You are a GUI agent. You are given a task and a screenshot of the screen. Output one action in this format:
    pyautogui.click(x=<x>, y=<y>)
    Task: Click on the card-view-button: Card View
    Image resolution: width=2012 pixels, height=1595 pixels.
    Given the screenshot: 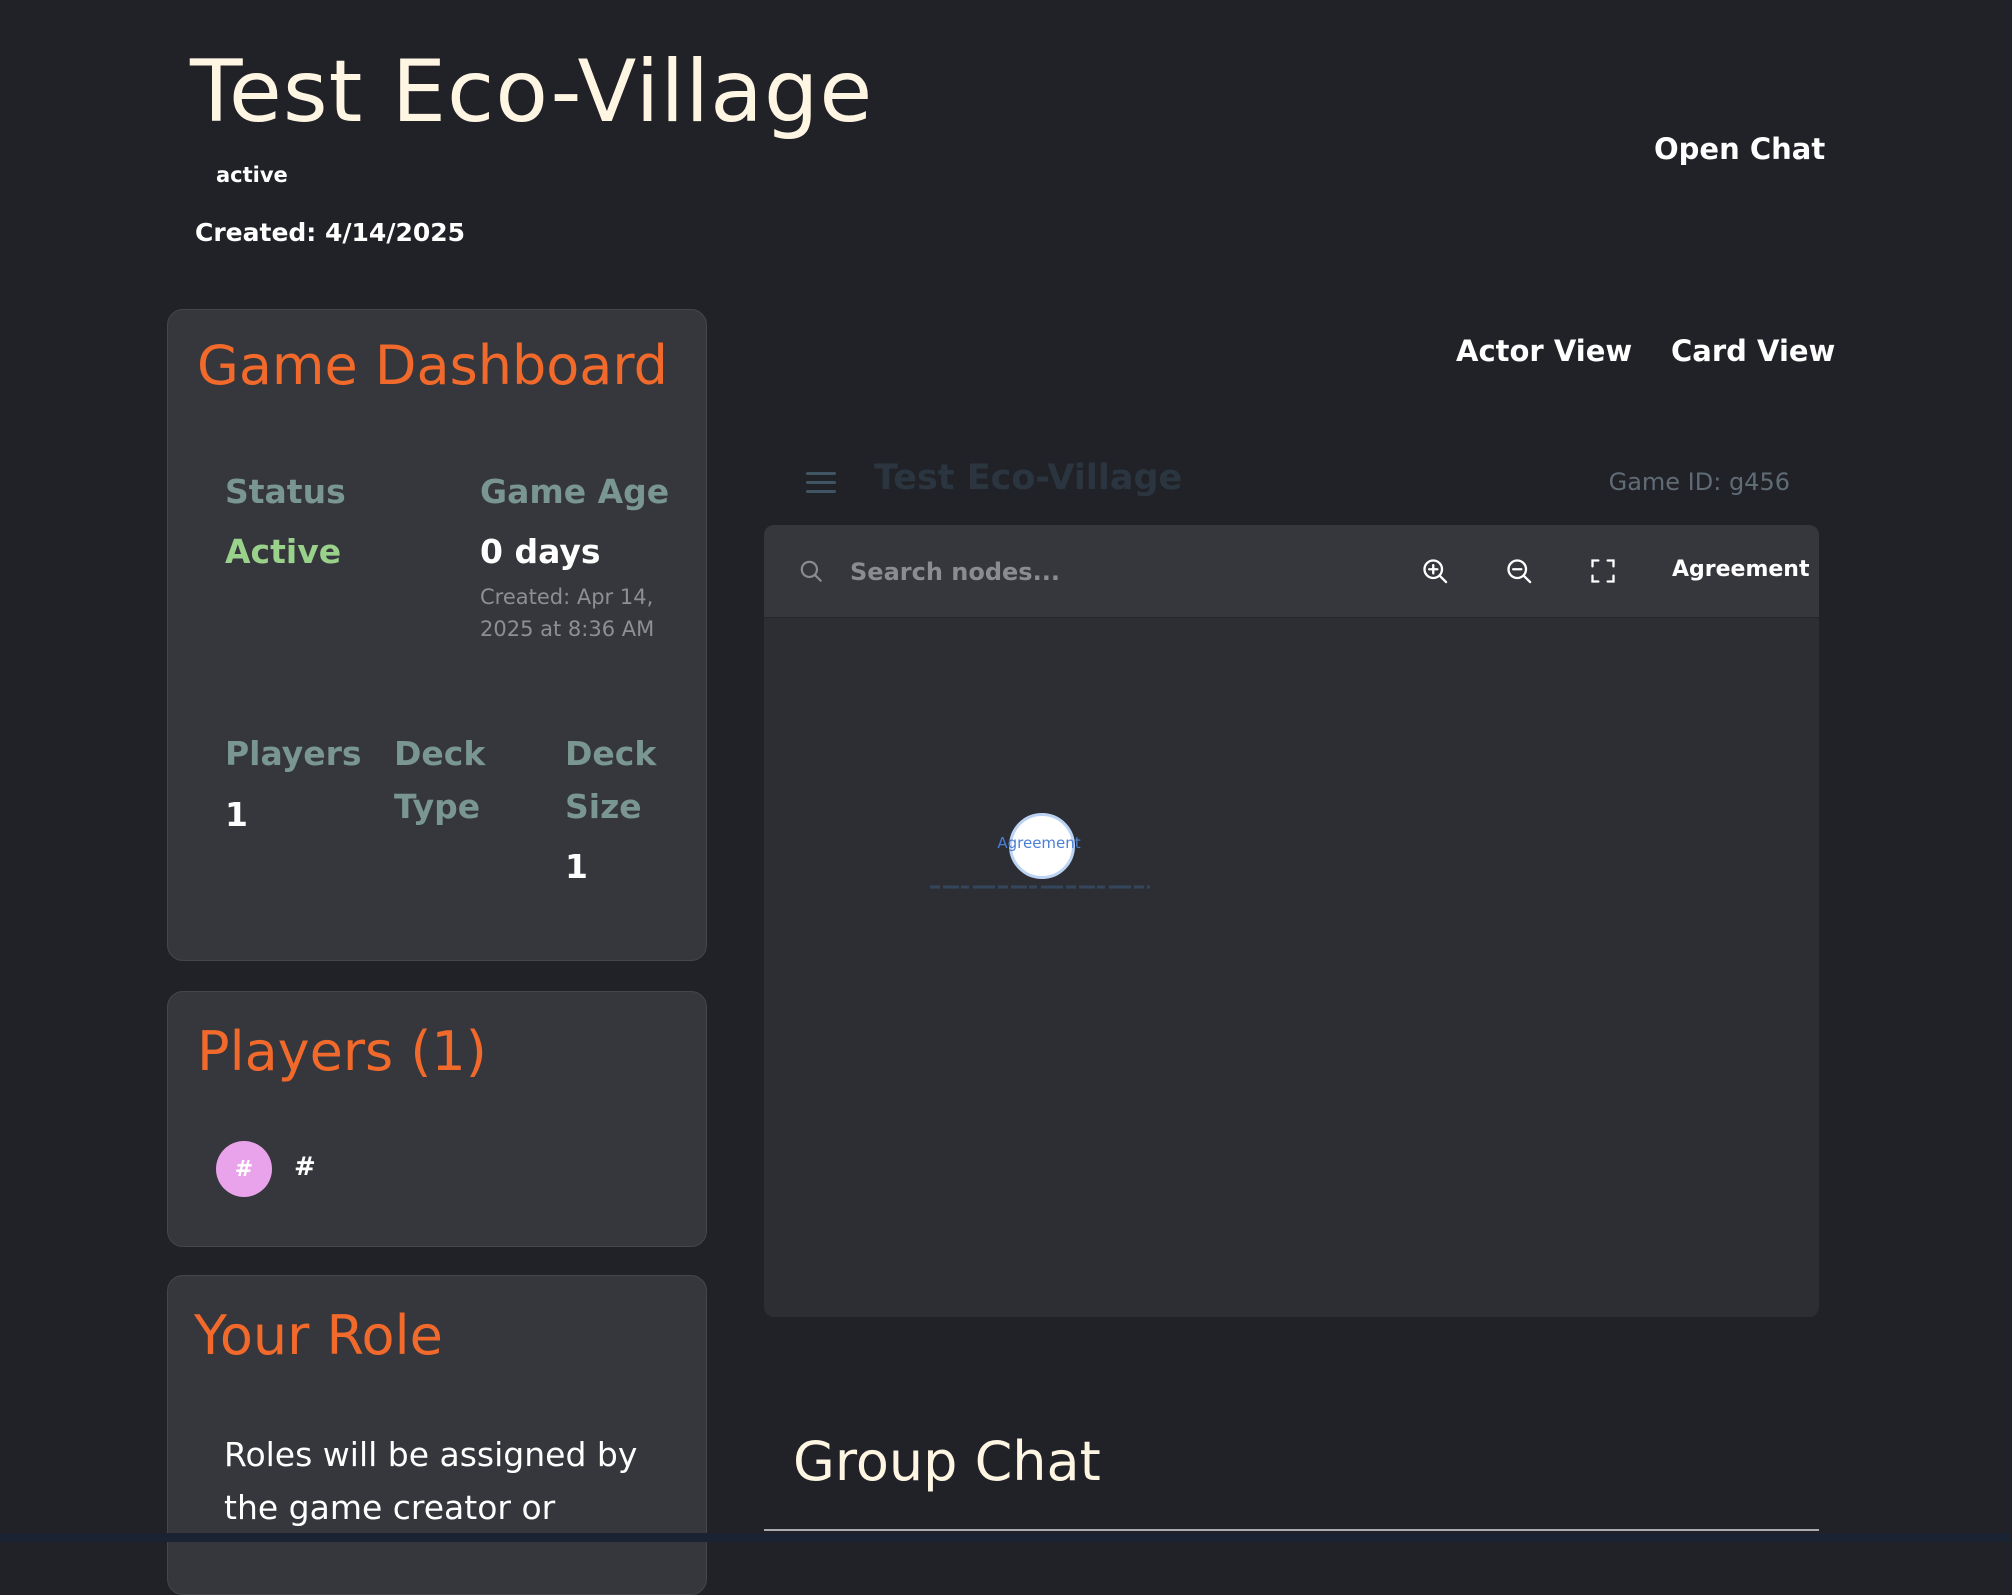 What is the action you would take?
    pyautogui.click(x=1753, y=351)
    